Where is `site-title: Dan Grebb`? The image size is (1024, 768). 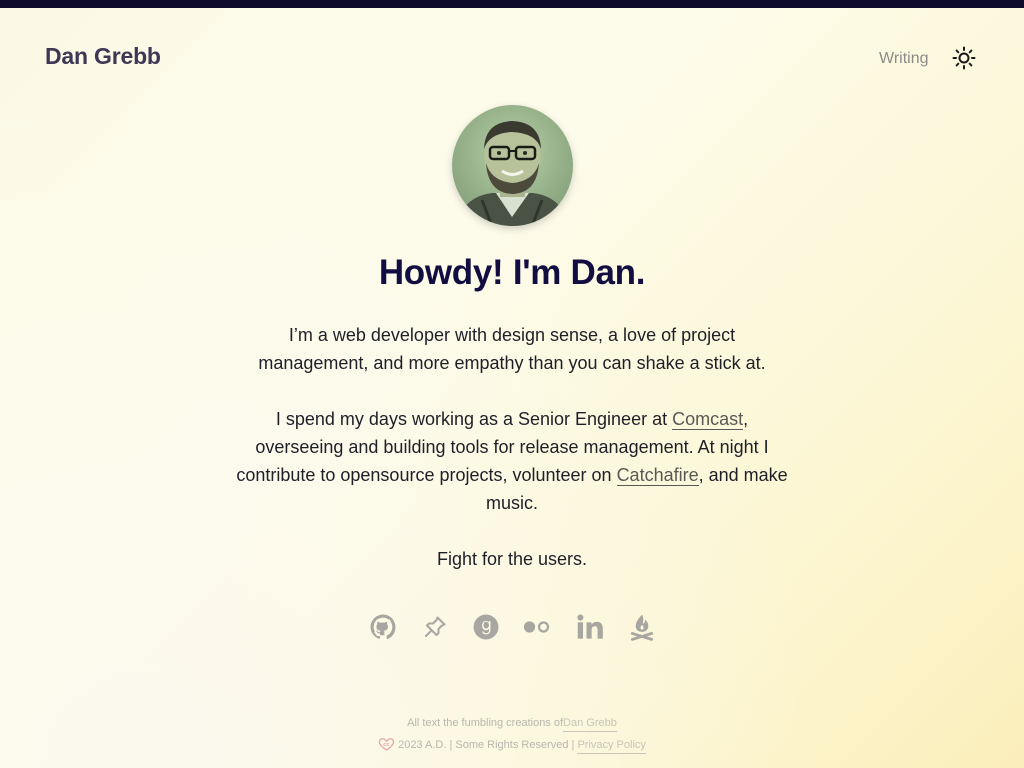
site-title: Dan Grebb is located at coordinates (103, 56).